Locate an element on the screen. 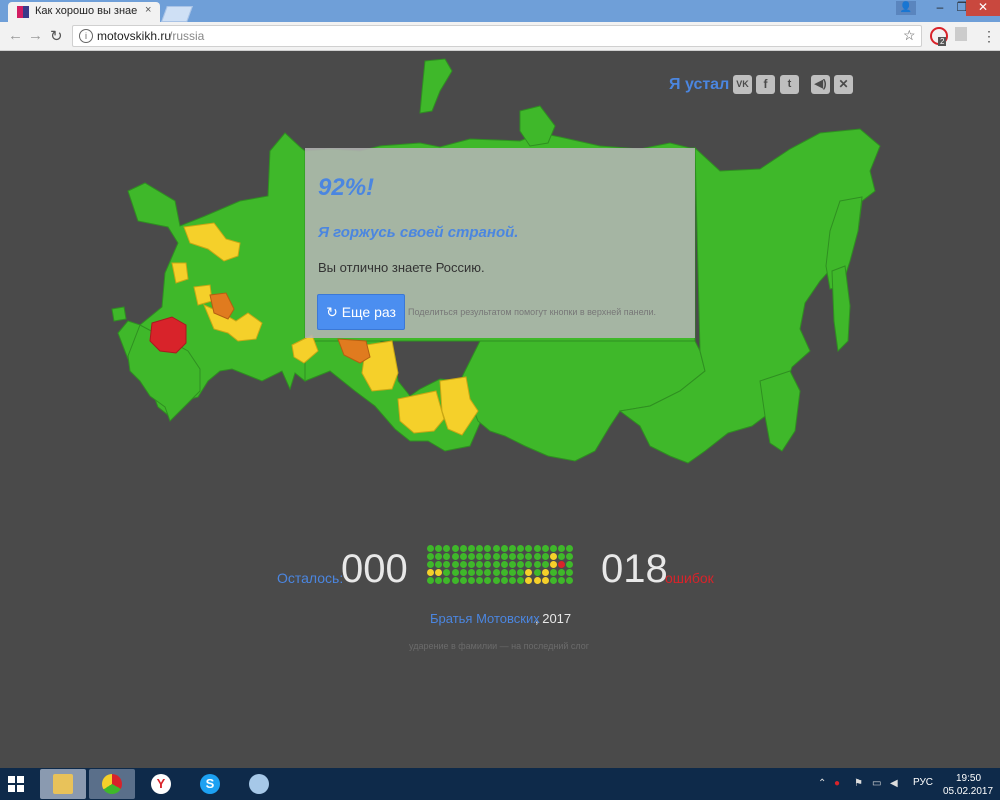 The height and width of the screenshot is (800, 1000). windows-start-icon is located at coordinates (16, 784).